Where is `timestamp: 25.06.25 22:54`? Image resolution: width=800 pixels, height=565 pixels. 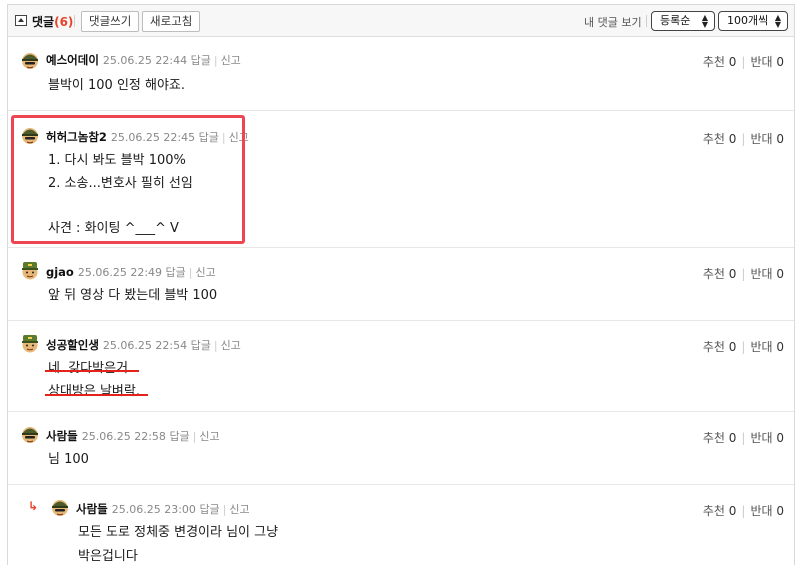
timestamp: 25.06.25 22:54 is located at coordinates (145, 345).